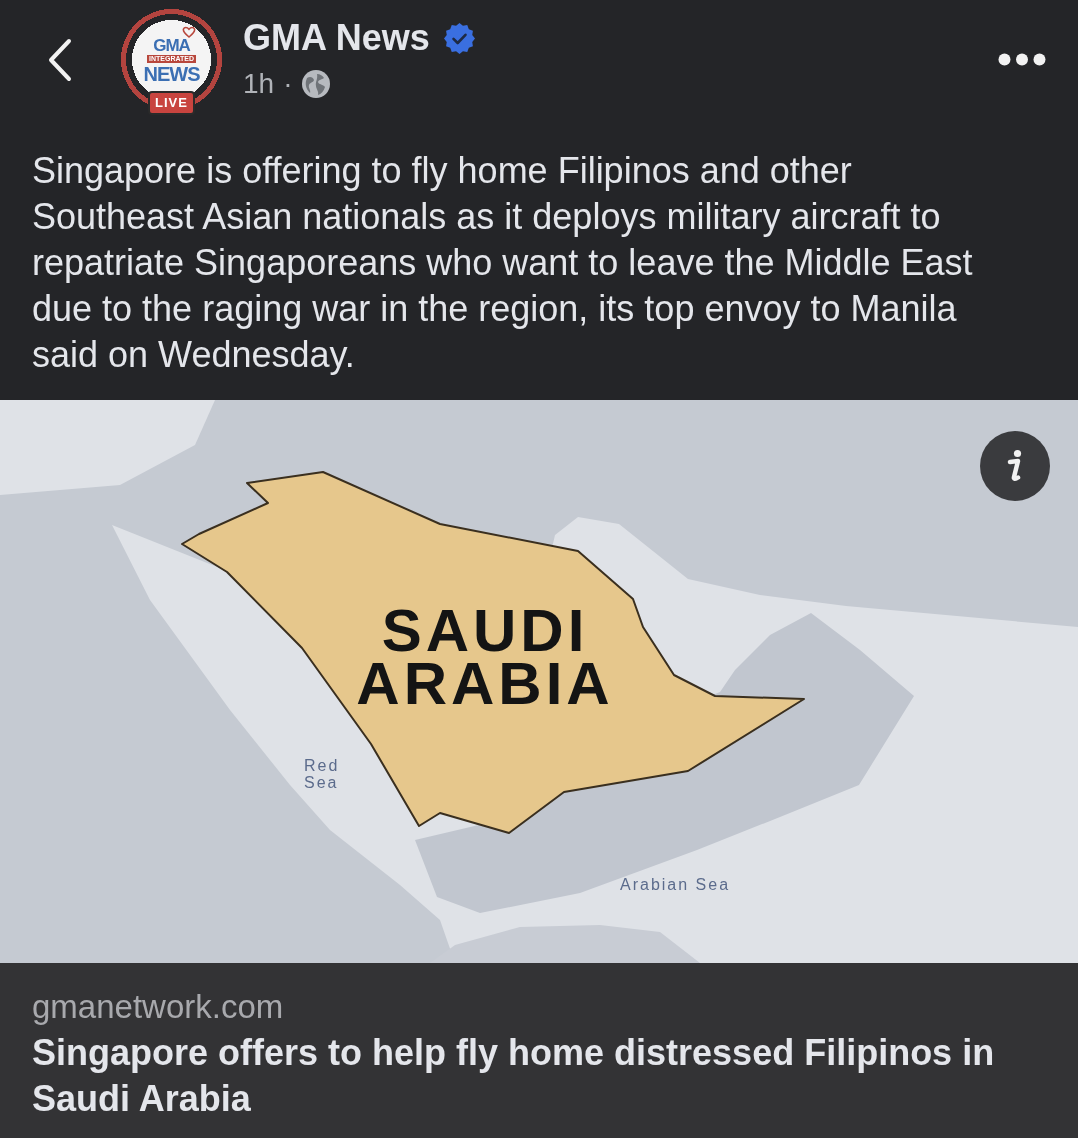 The height and width of the screenshot is (1138, 1078). Describe the element at coordinates (171, 103) in the screenshot. I see `live-badge: LIVE` at that location.